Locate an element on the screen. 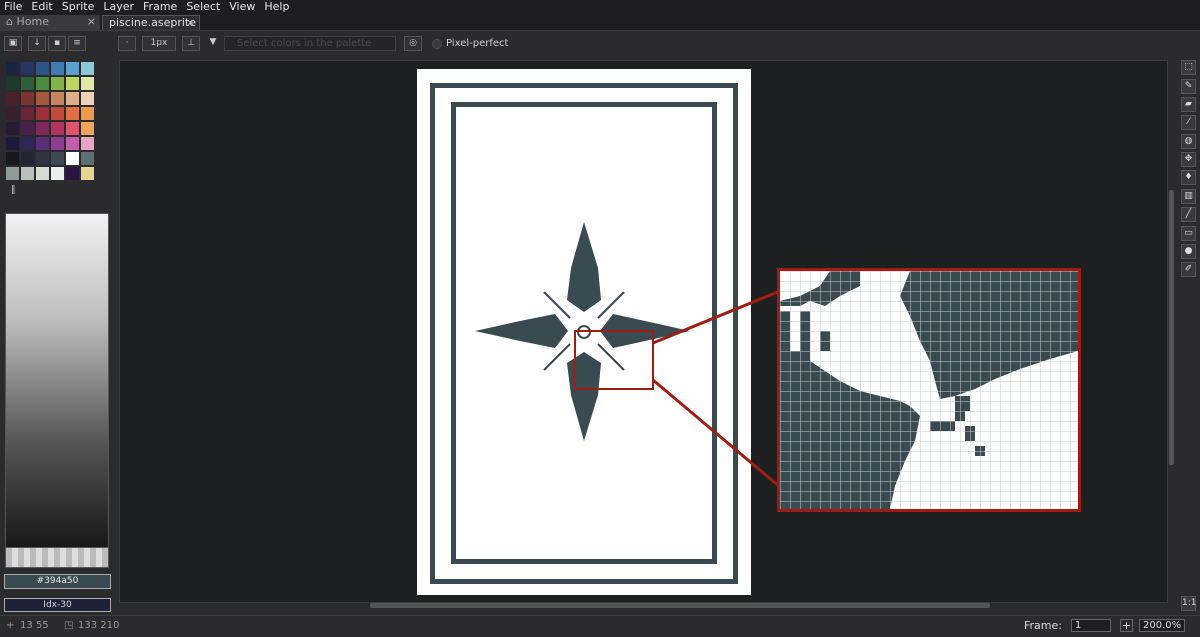 This screenshot has width=1200, height=637. star-diagonal-ne is located at coordinates (611, 305).